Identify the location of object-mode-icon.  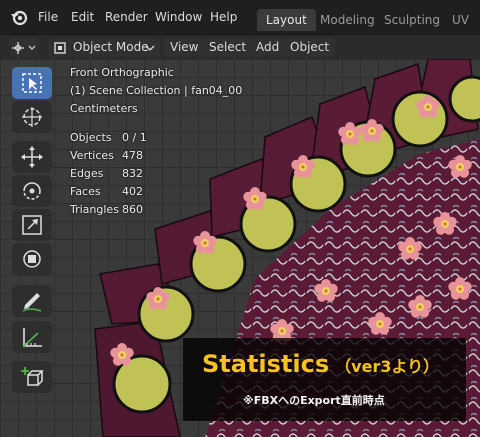
(60, 48).